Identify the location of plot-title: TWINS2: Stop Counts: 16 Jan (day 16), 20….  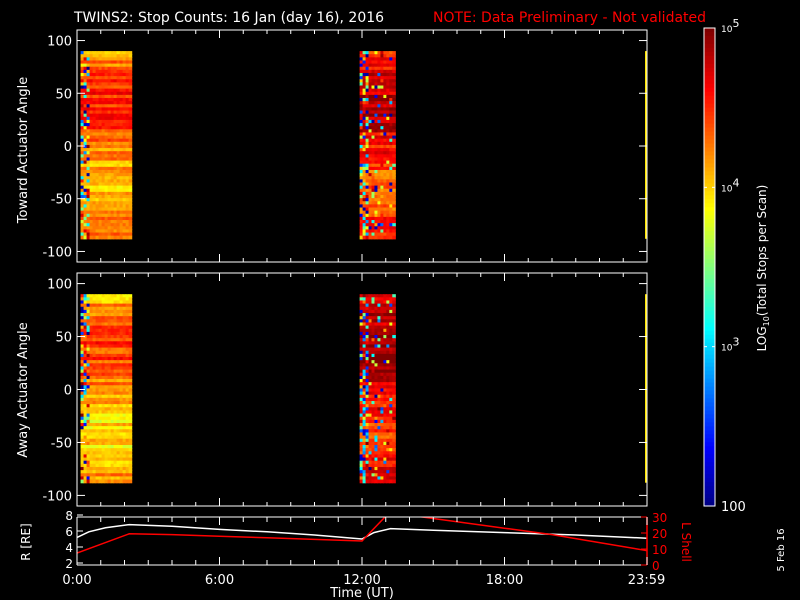
(228, 18).